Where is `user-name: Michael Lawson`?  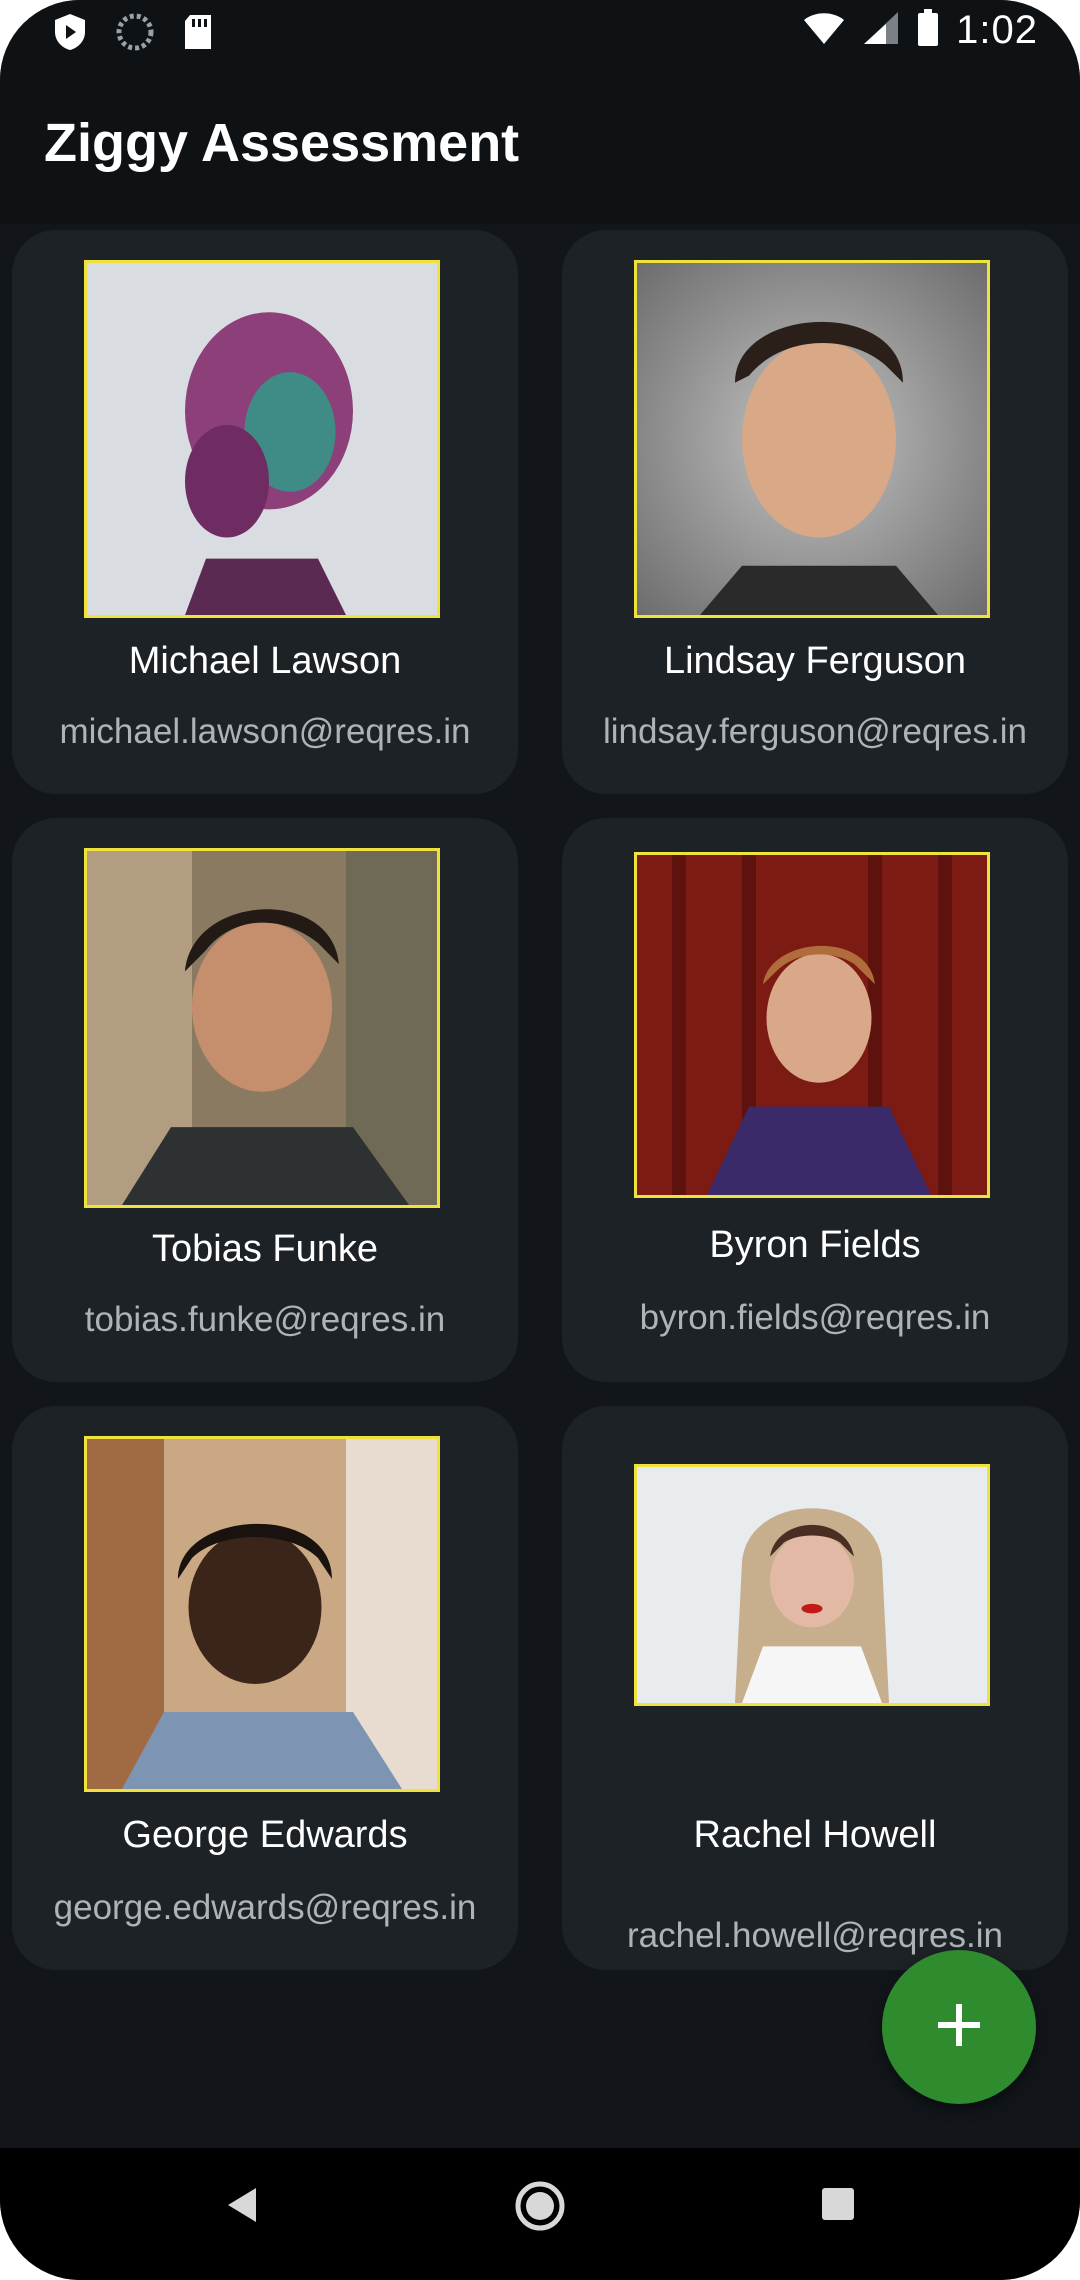
user-name: Michael Lawson is located at coordinates (265, 661).